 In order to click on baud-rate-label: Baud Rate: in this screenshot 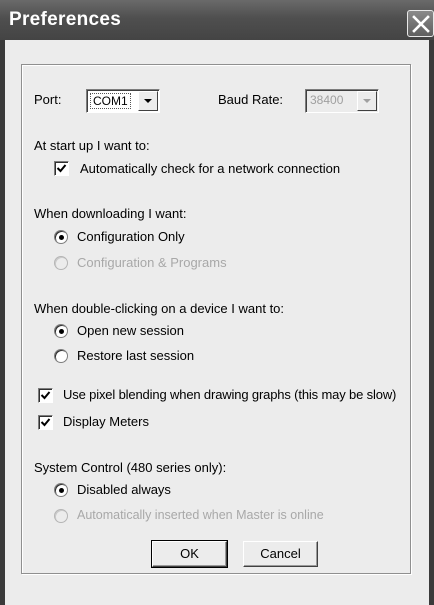, I will do `click(251, 99)`.